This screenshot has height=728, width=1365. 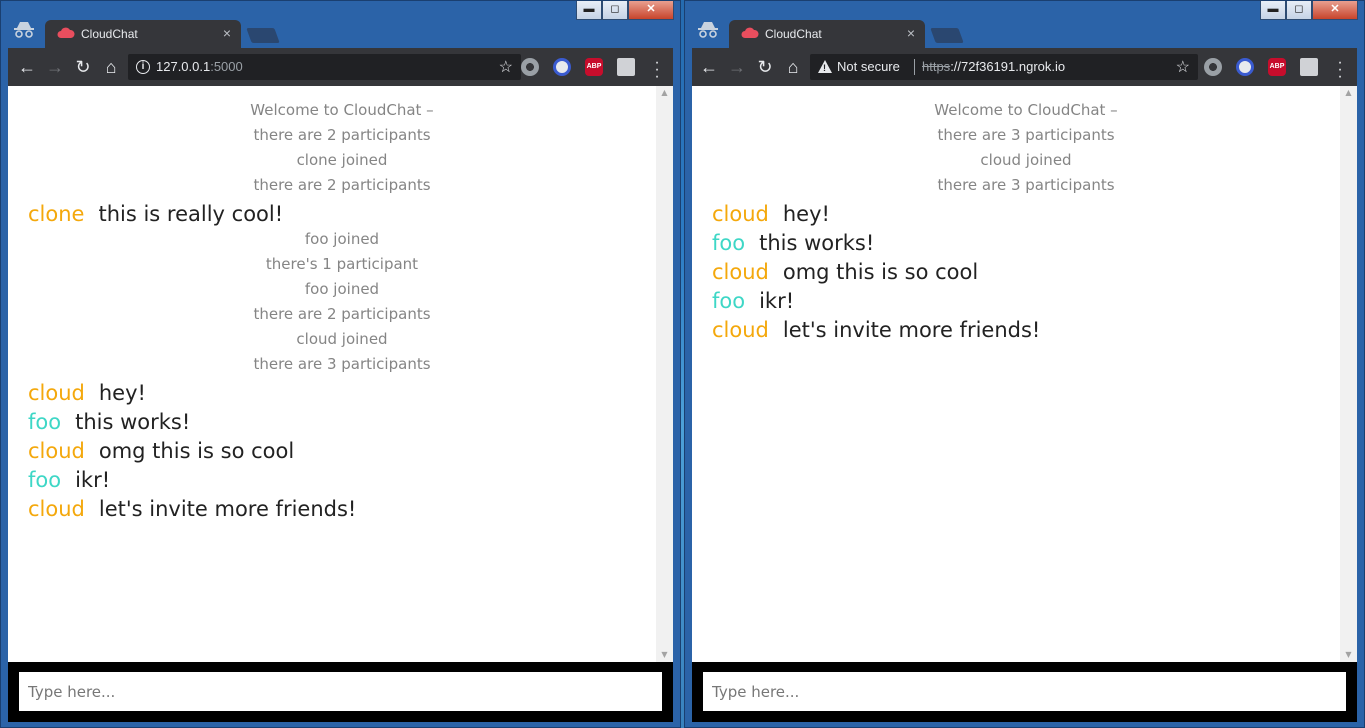 I want to click on address-bar: ! Not secure https://72f36191.ngrok.io ☆, so click(x=1004, y=67).